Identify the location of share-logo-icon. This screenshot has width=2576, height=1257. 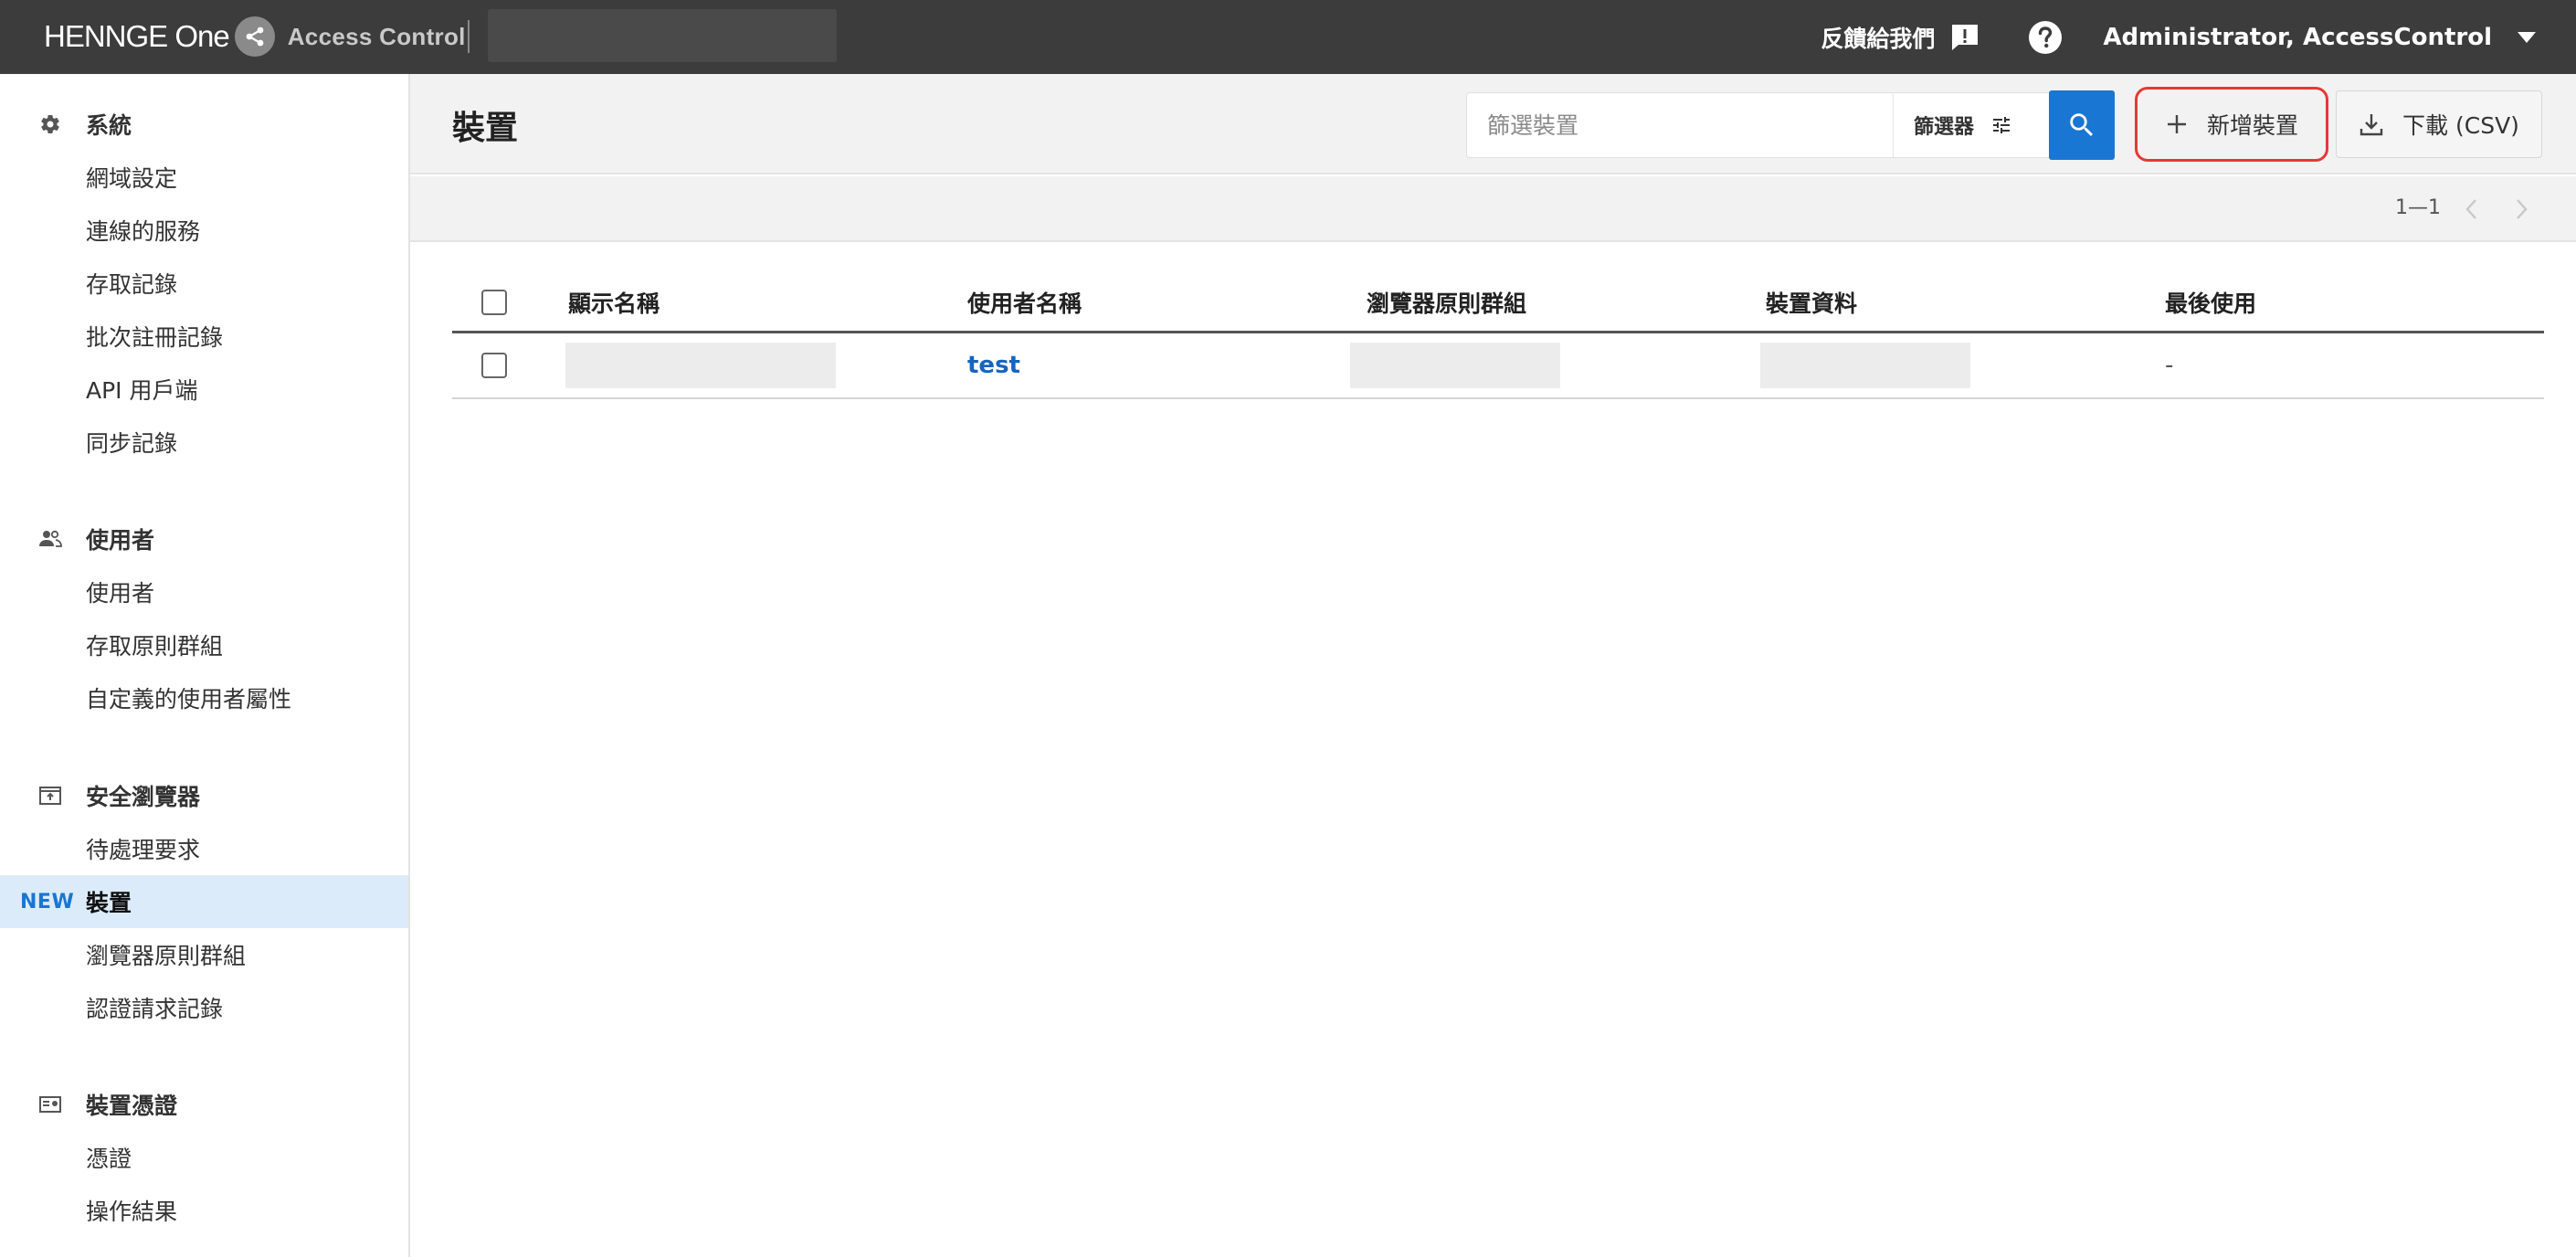
(254, 37).